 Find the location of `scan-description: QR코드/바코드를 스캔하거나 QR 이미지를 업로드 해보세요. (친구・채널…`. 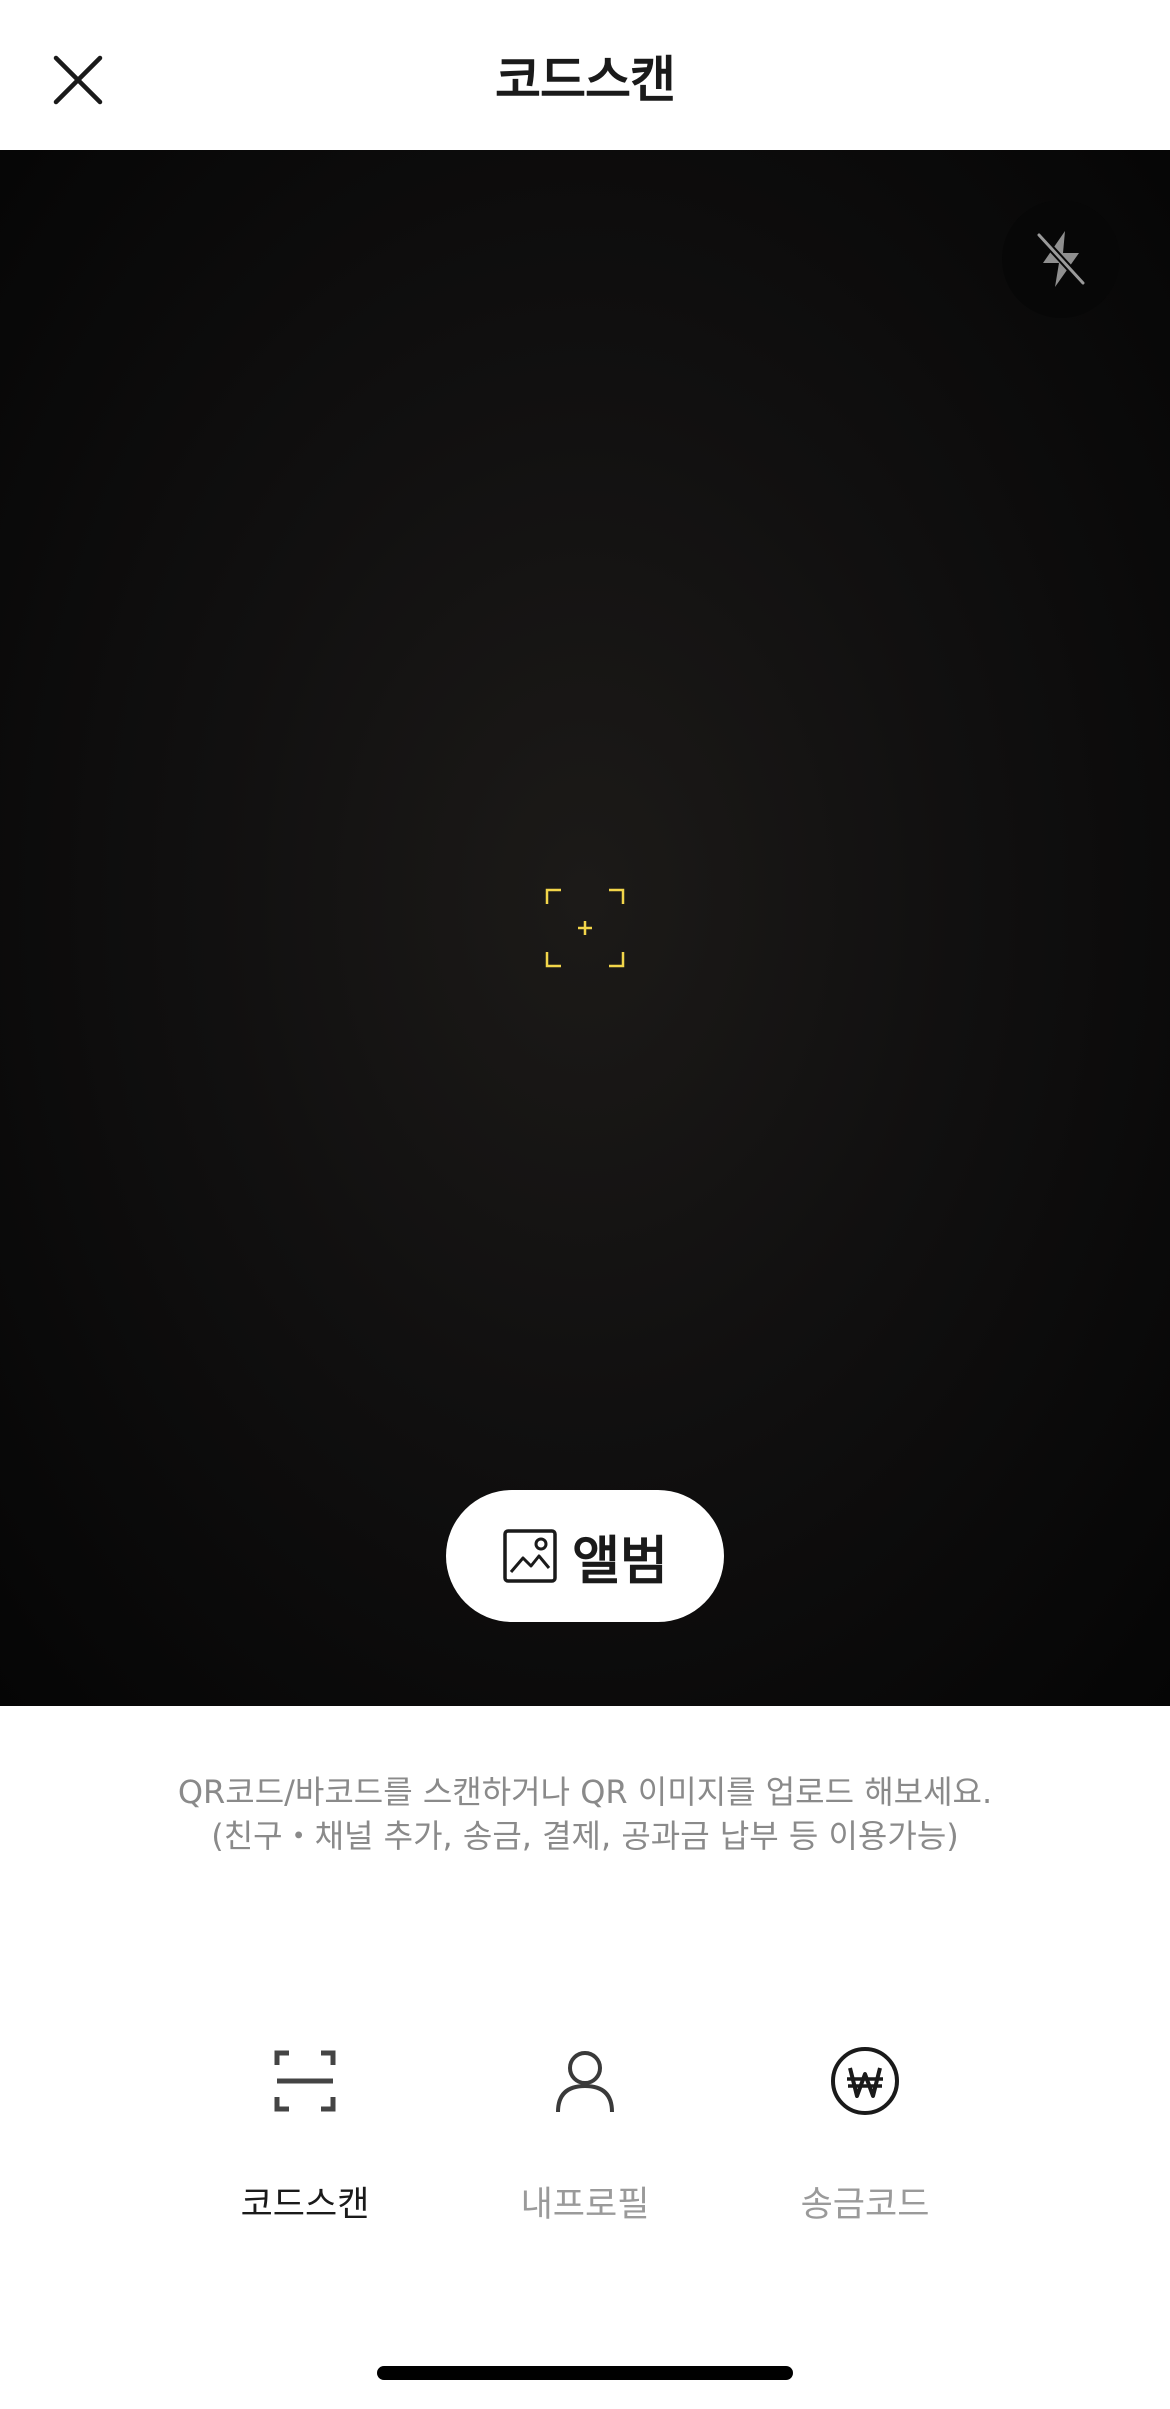

scan-description: QR코드/바코드를 스캔하거나 QR 이미지를 업로드 해보세요. (친구・채널… is located at coordinates (585, 1814).